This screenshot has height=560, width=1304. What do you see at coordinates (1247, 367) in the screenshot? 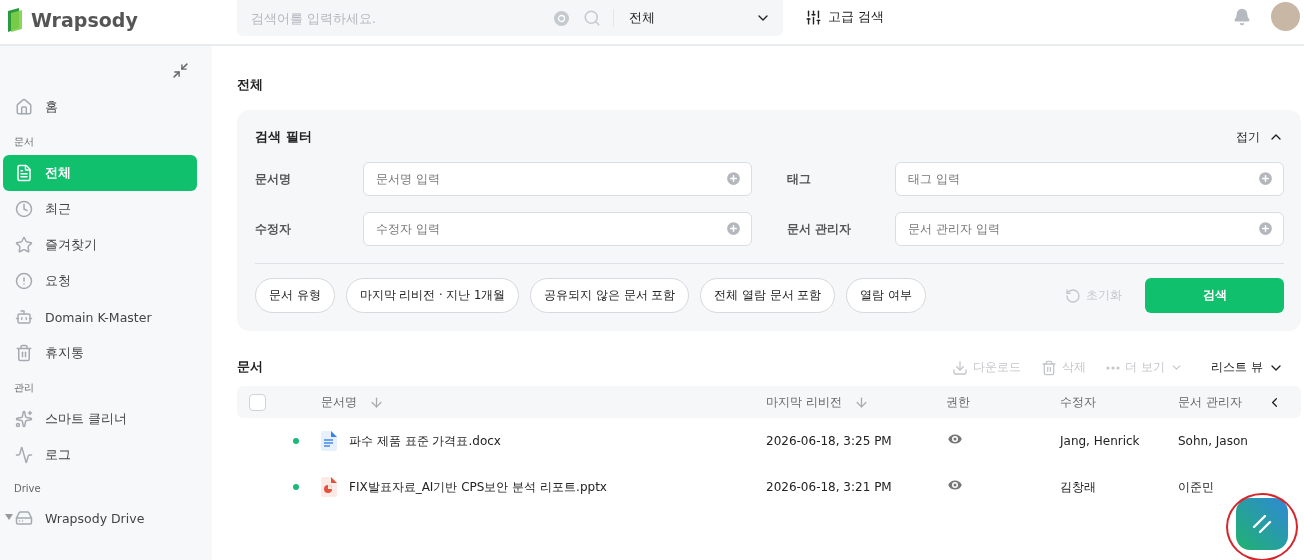
I see `view-dropdown: 리스트 뷰` at bounding box center [1247, 367].